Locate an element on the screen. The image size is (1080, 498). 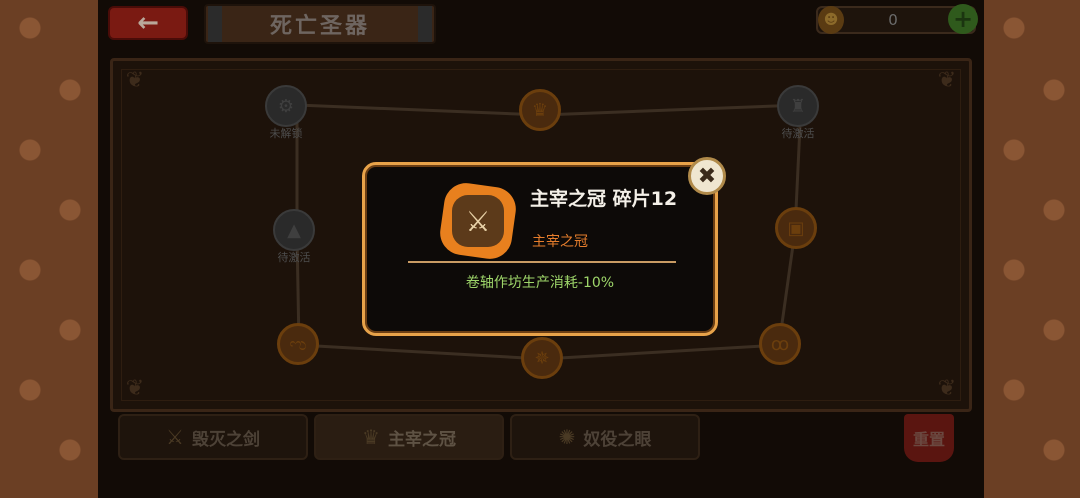
close-button: ✖ is located at coordinates (707, 176).